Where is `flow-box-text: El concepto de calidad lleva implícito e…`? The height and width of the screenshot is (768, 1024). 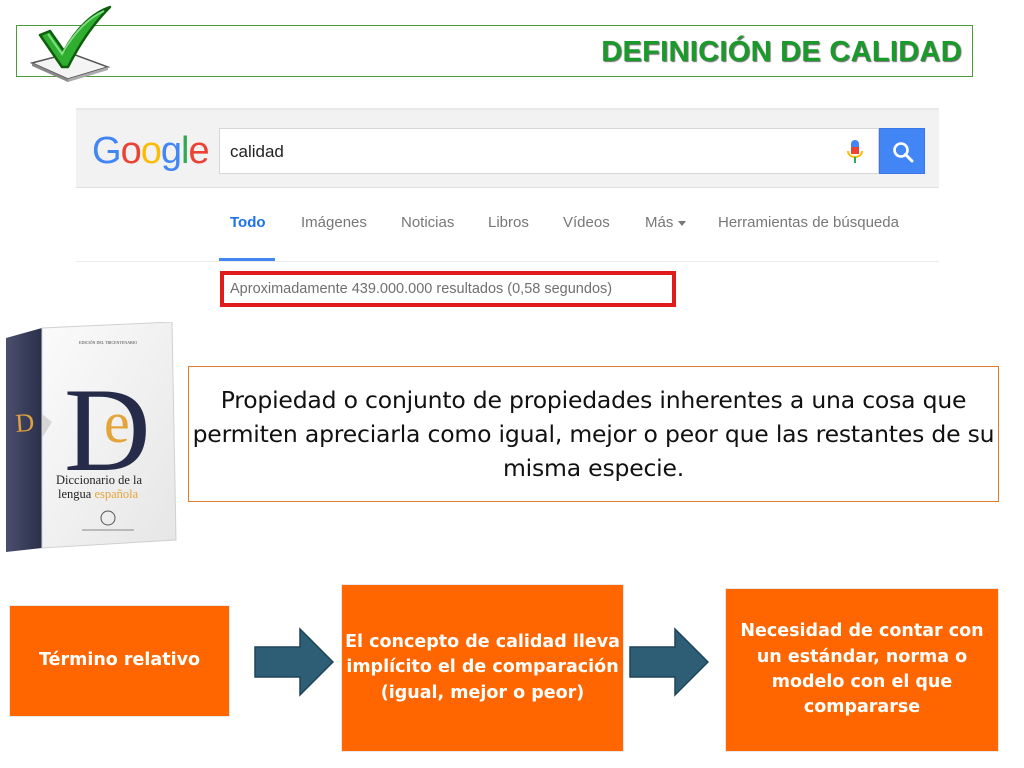 flow-box-text: El concepto de calidad lleva implícito e… is located at coordinates (482, 667).